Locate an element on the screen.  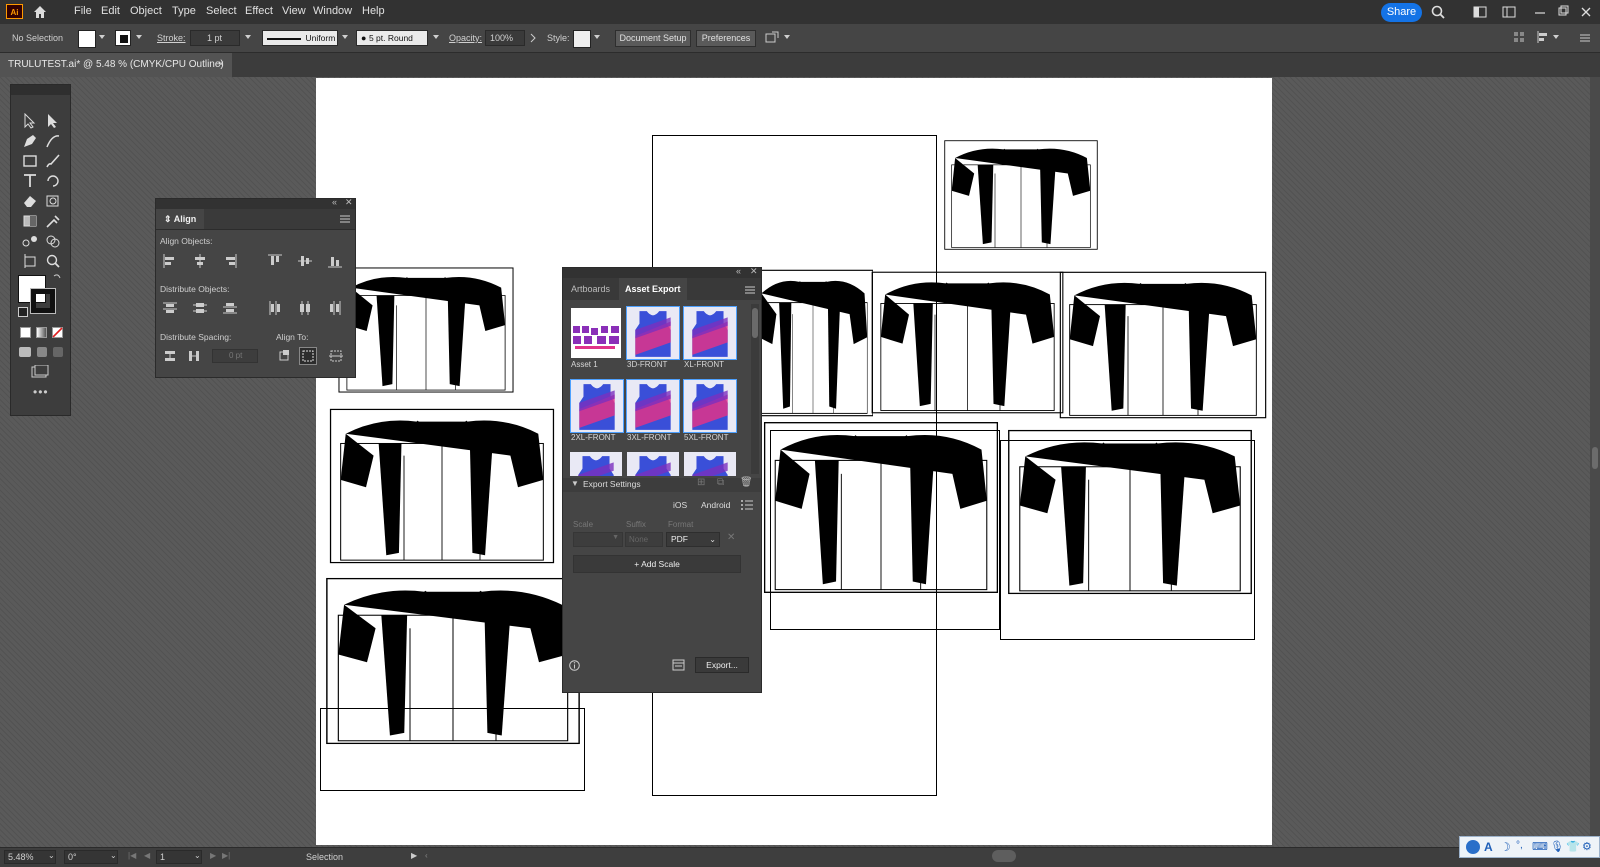
info-icon is located at coordinates (574, 665).